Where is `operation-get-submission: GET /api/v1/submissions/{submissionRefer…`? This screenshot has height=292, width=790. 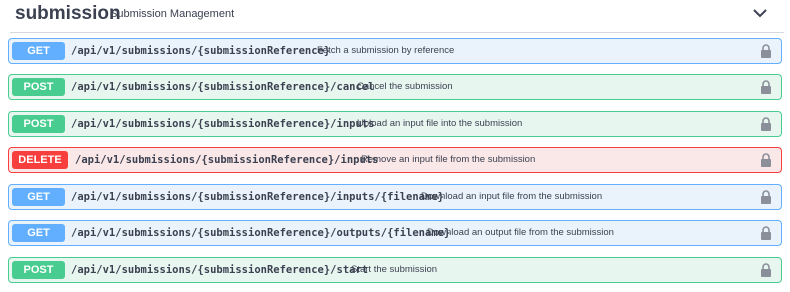 operation-get-submission: GET /api/v1/submissions/{submissionRefer… is located at coordinates (395, 51).